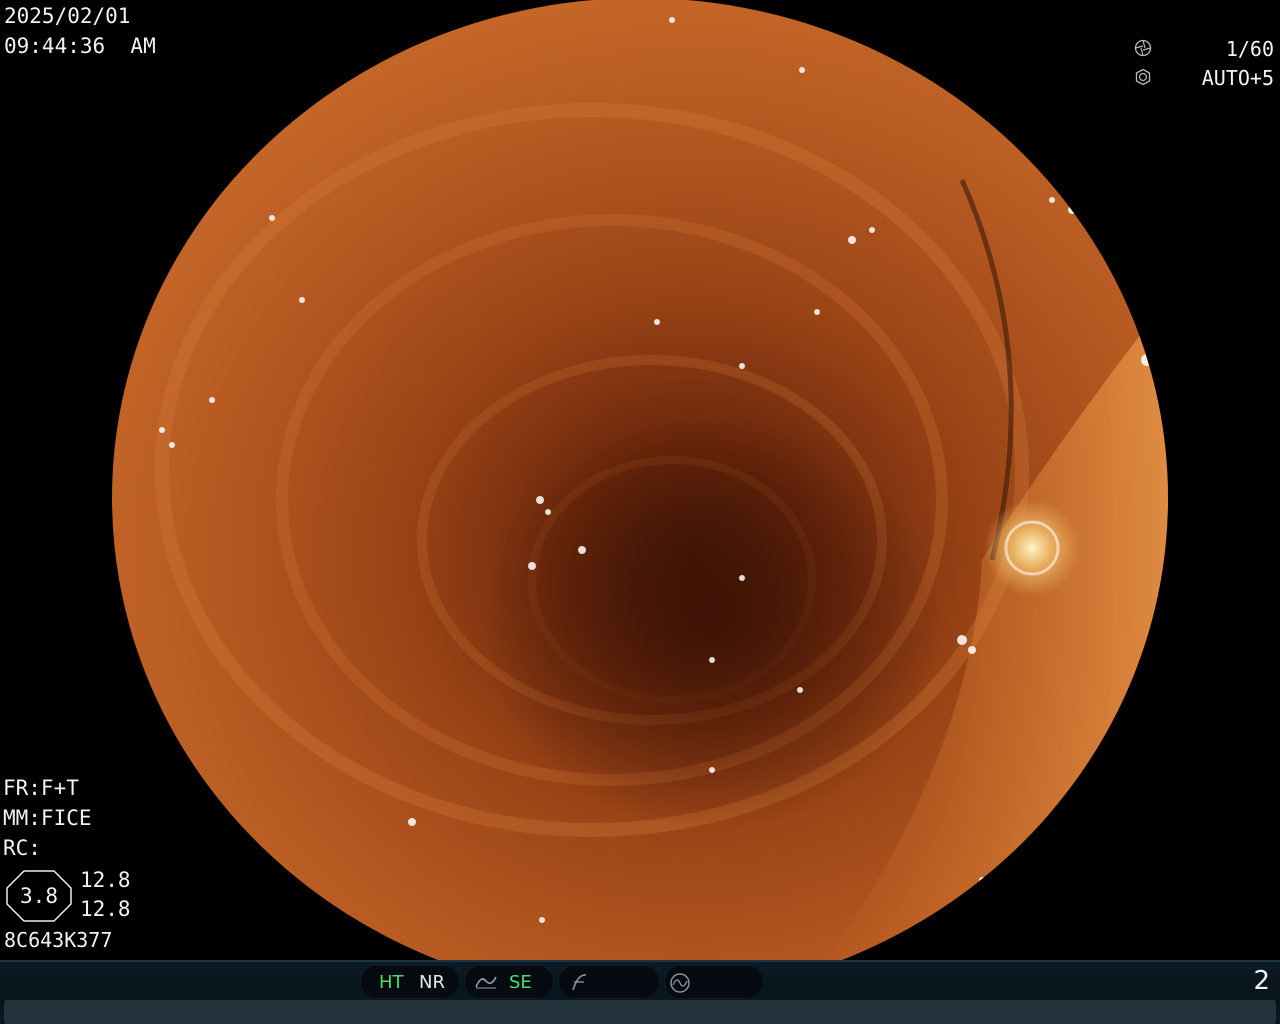  Describe the element at coordinates (640, 1012) in the screenshot. I see `status-bottom-strip` at that location.